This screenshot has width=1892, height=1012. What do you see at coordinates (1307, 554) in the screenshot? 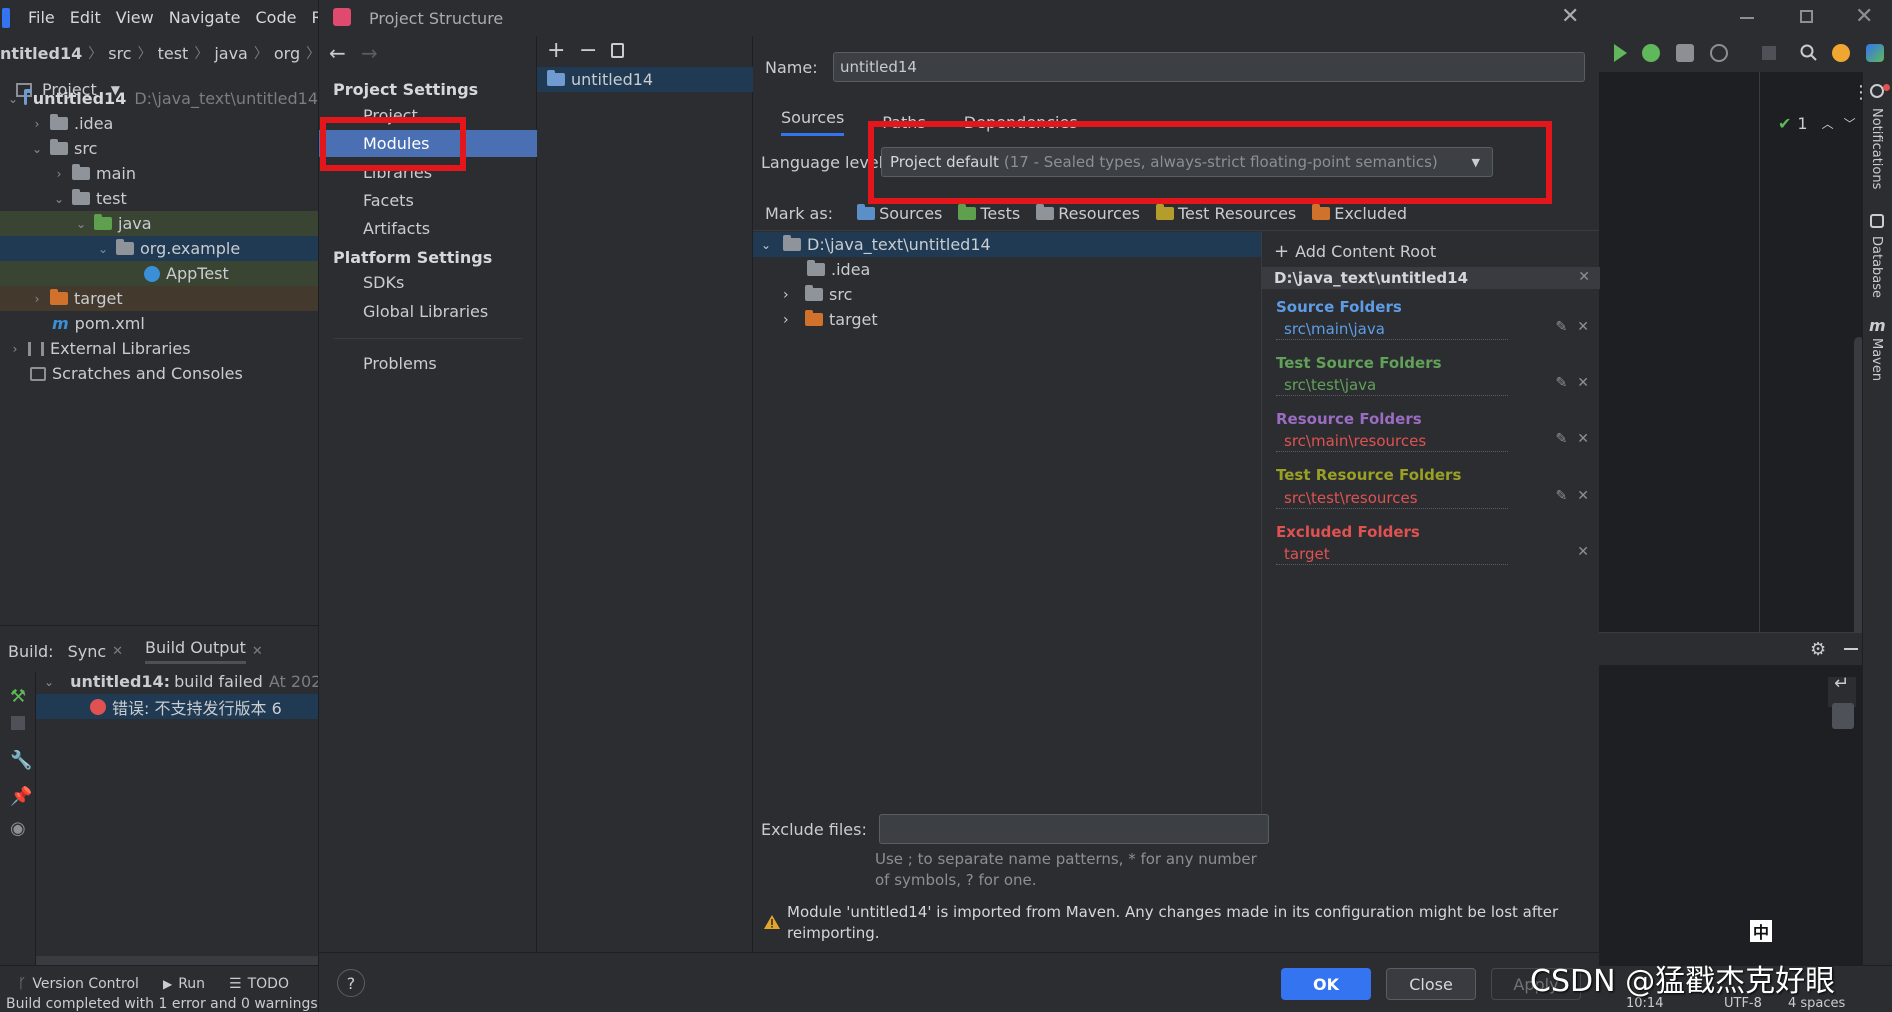
I see `excluded-folder-path: target` at bounding box center [1307, 554].